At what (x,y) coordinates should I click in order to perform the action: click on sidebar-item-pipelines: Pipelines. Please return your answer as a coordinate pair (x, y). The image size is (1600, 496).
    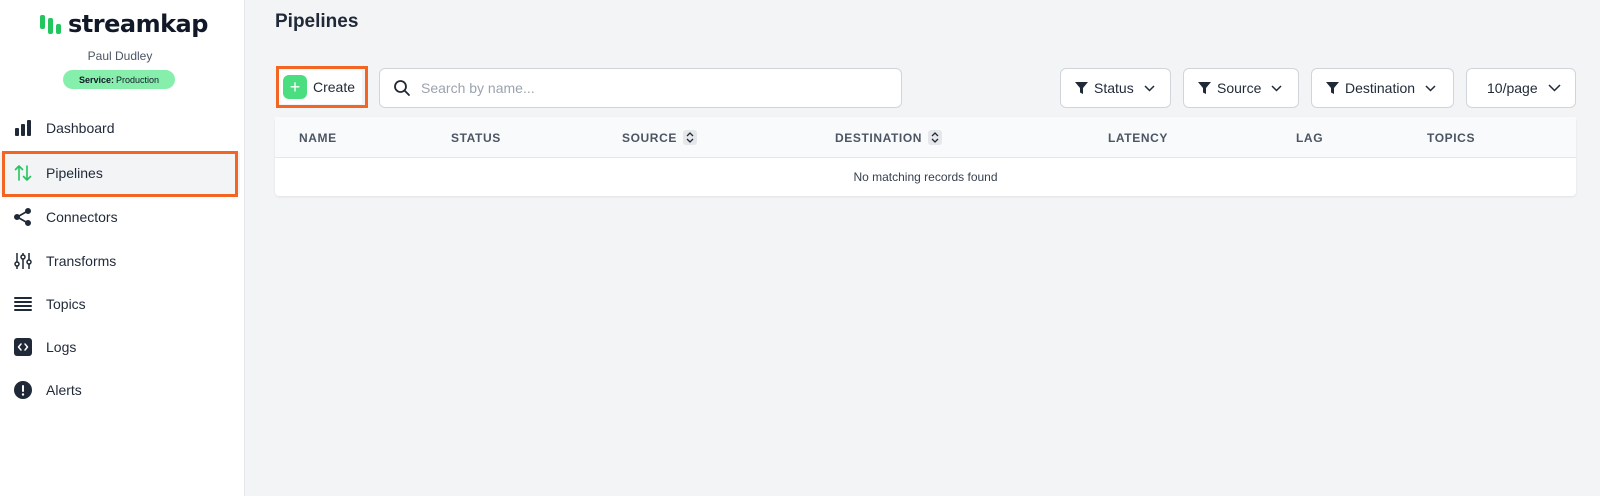
    Looking at the image, I should click on (120, 173).